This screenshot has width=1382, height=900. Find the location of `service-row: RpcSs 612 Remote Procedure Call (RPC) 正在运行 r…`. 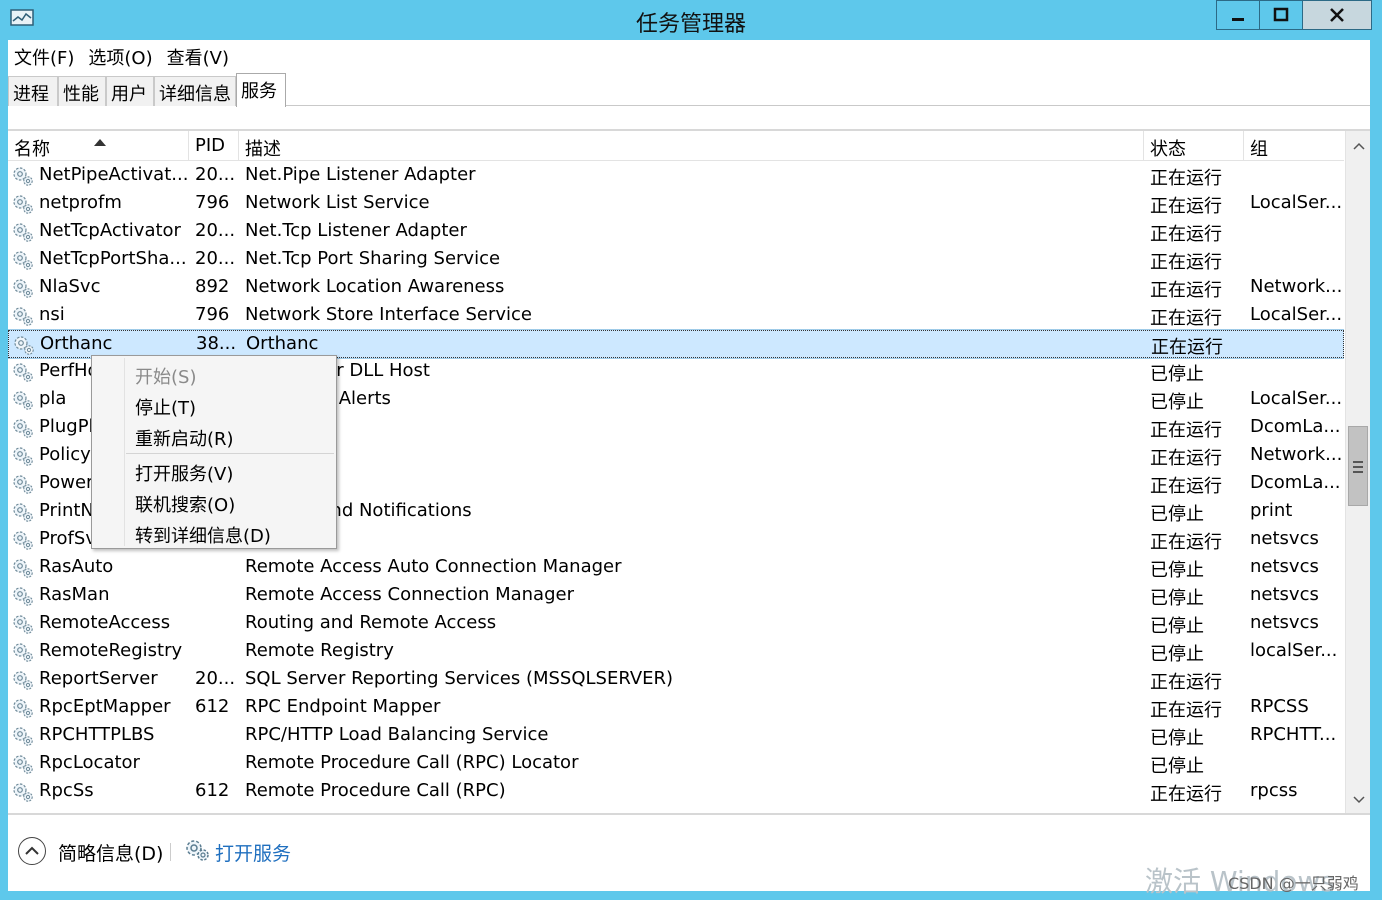

service-row: RpcSs 612 Remote Procedure Call (RPC) 正在运行 r… is located at coordinates (676, 792).